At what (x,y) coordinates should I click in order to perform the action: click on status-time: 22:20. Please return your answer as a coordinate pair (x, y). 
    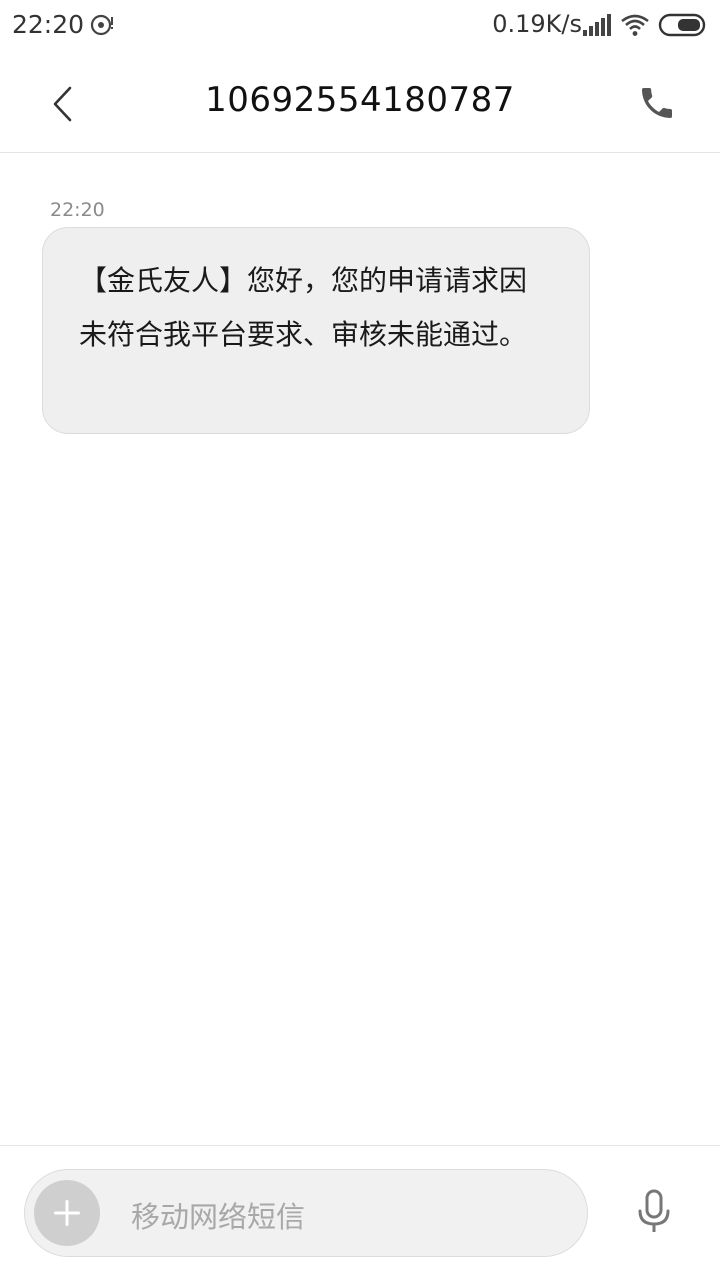
    Looking at the image, I should click on (48, 24).